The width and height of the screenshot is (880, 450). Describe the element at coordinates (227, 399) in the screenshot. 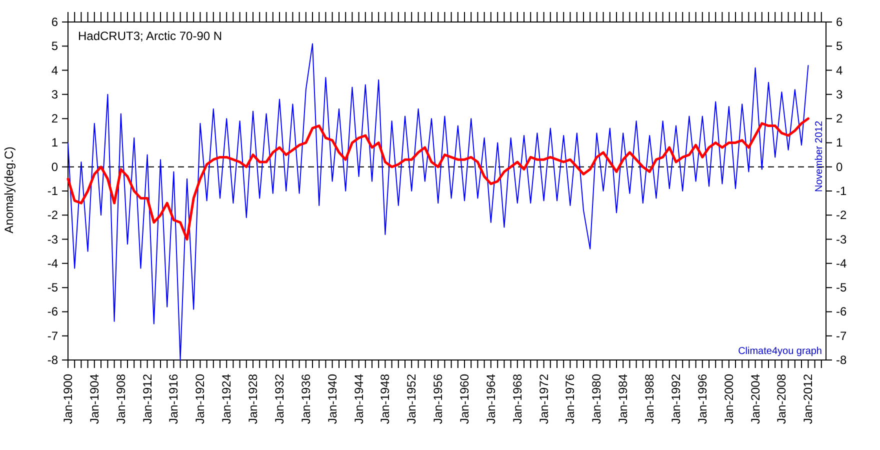

I see `tick-label: Jan-1924` at that location.